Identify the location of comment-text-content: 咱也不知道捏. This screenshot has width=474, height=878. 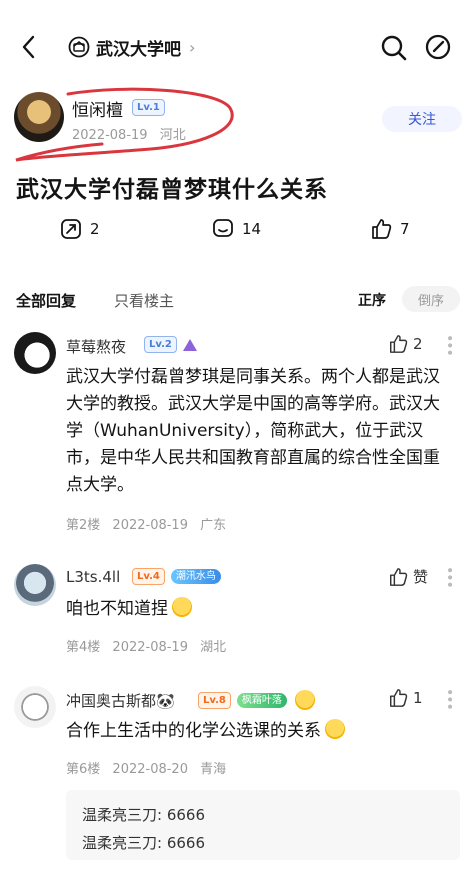
(117, 609).